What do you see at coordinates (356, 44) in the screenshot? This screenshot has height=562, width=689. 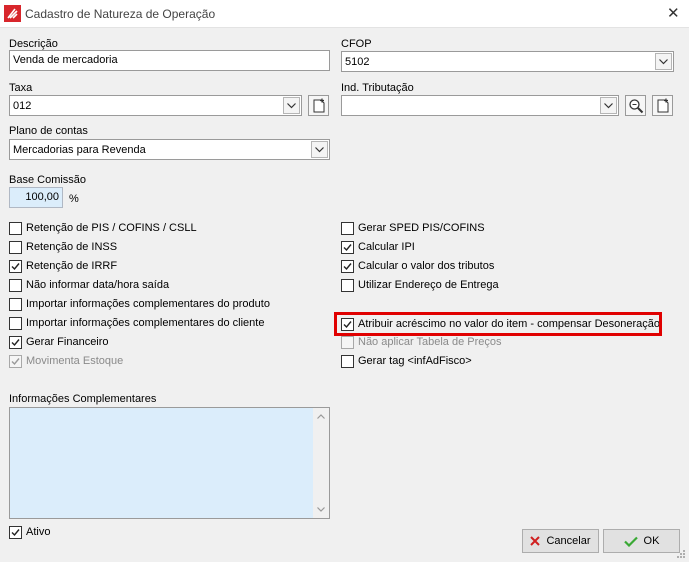 I see `cfop-label: CFOP` at bounding box center [356, 44].